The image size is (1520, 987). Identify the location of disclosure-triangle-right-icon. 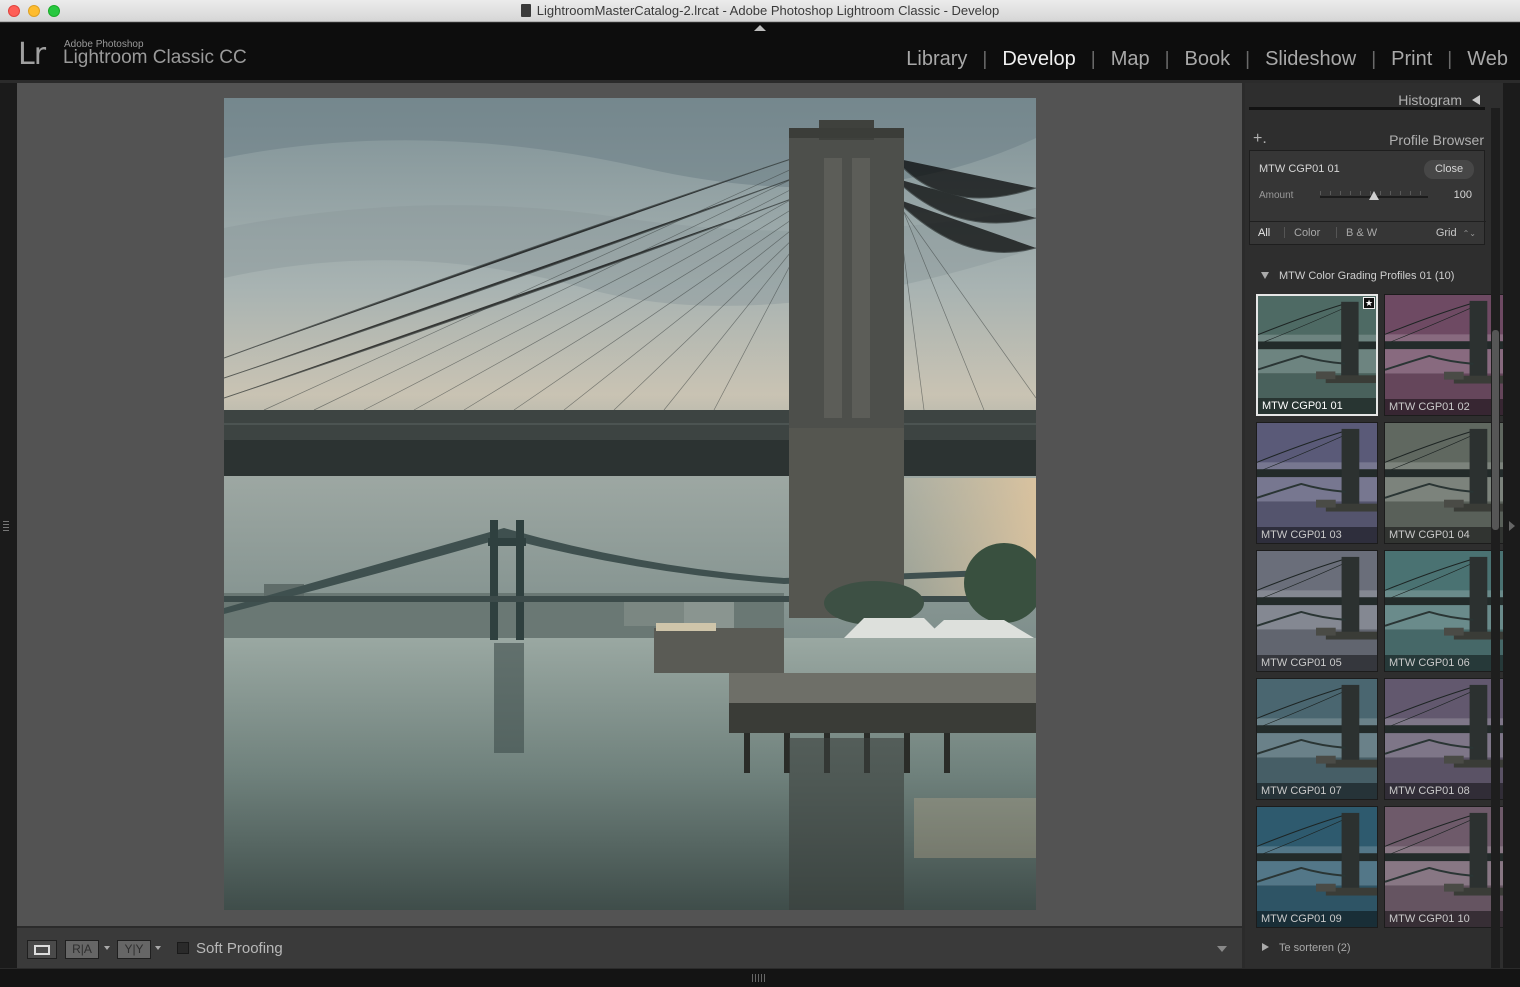
(1265, 947).